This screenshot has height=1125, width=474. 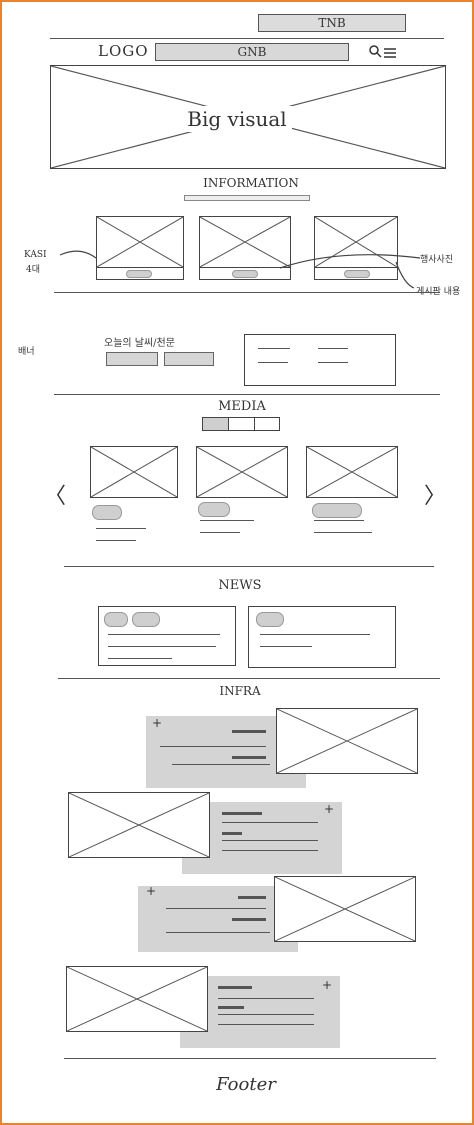 I want to click on info-annotation-right-2: 게시판 내용, so click(x=438, y=292).